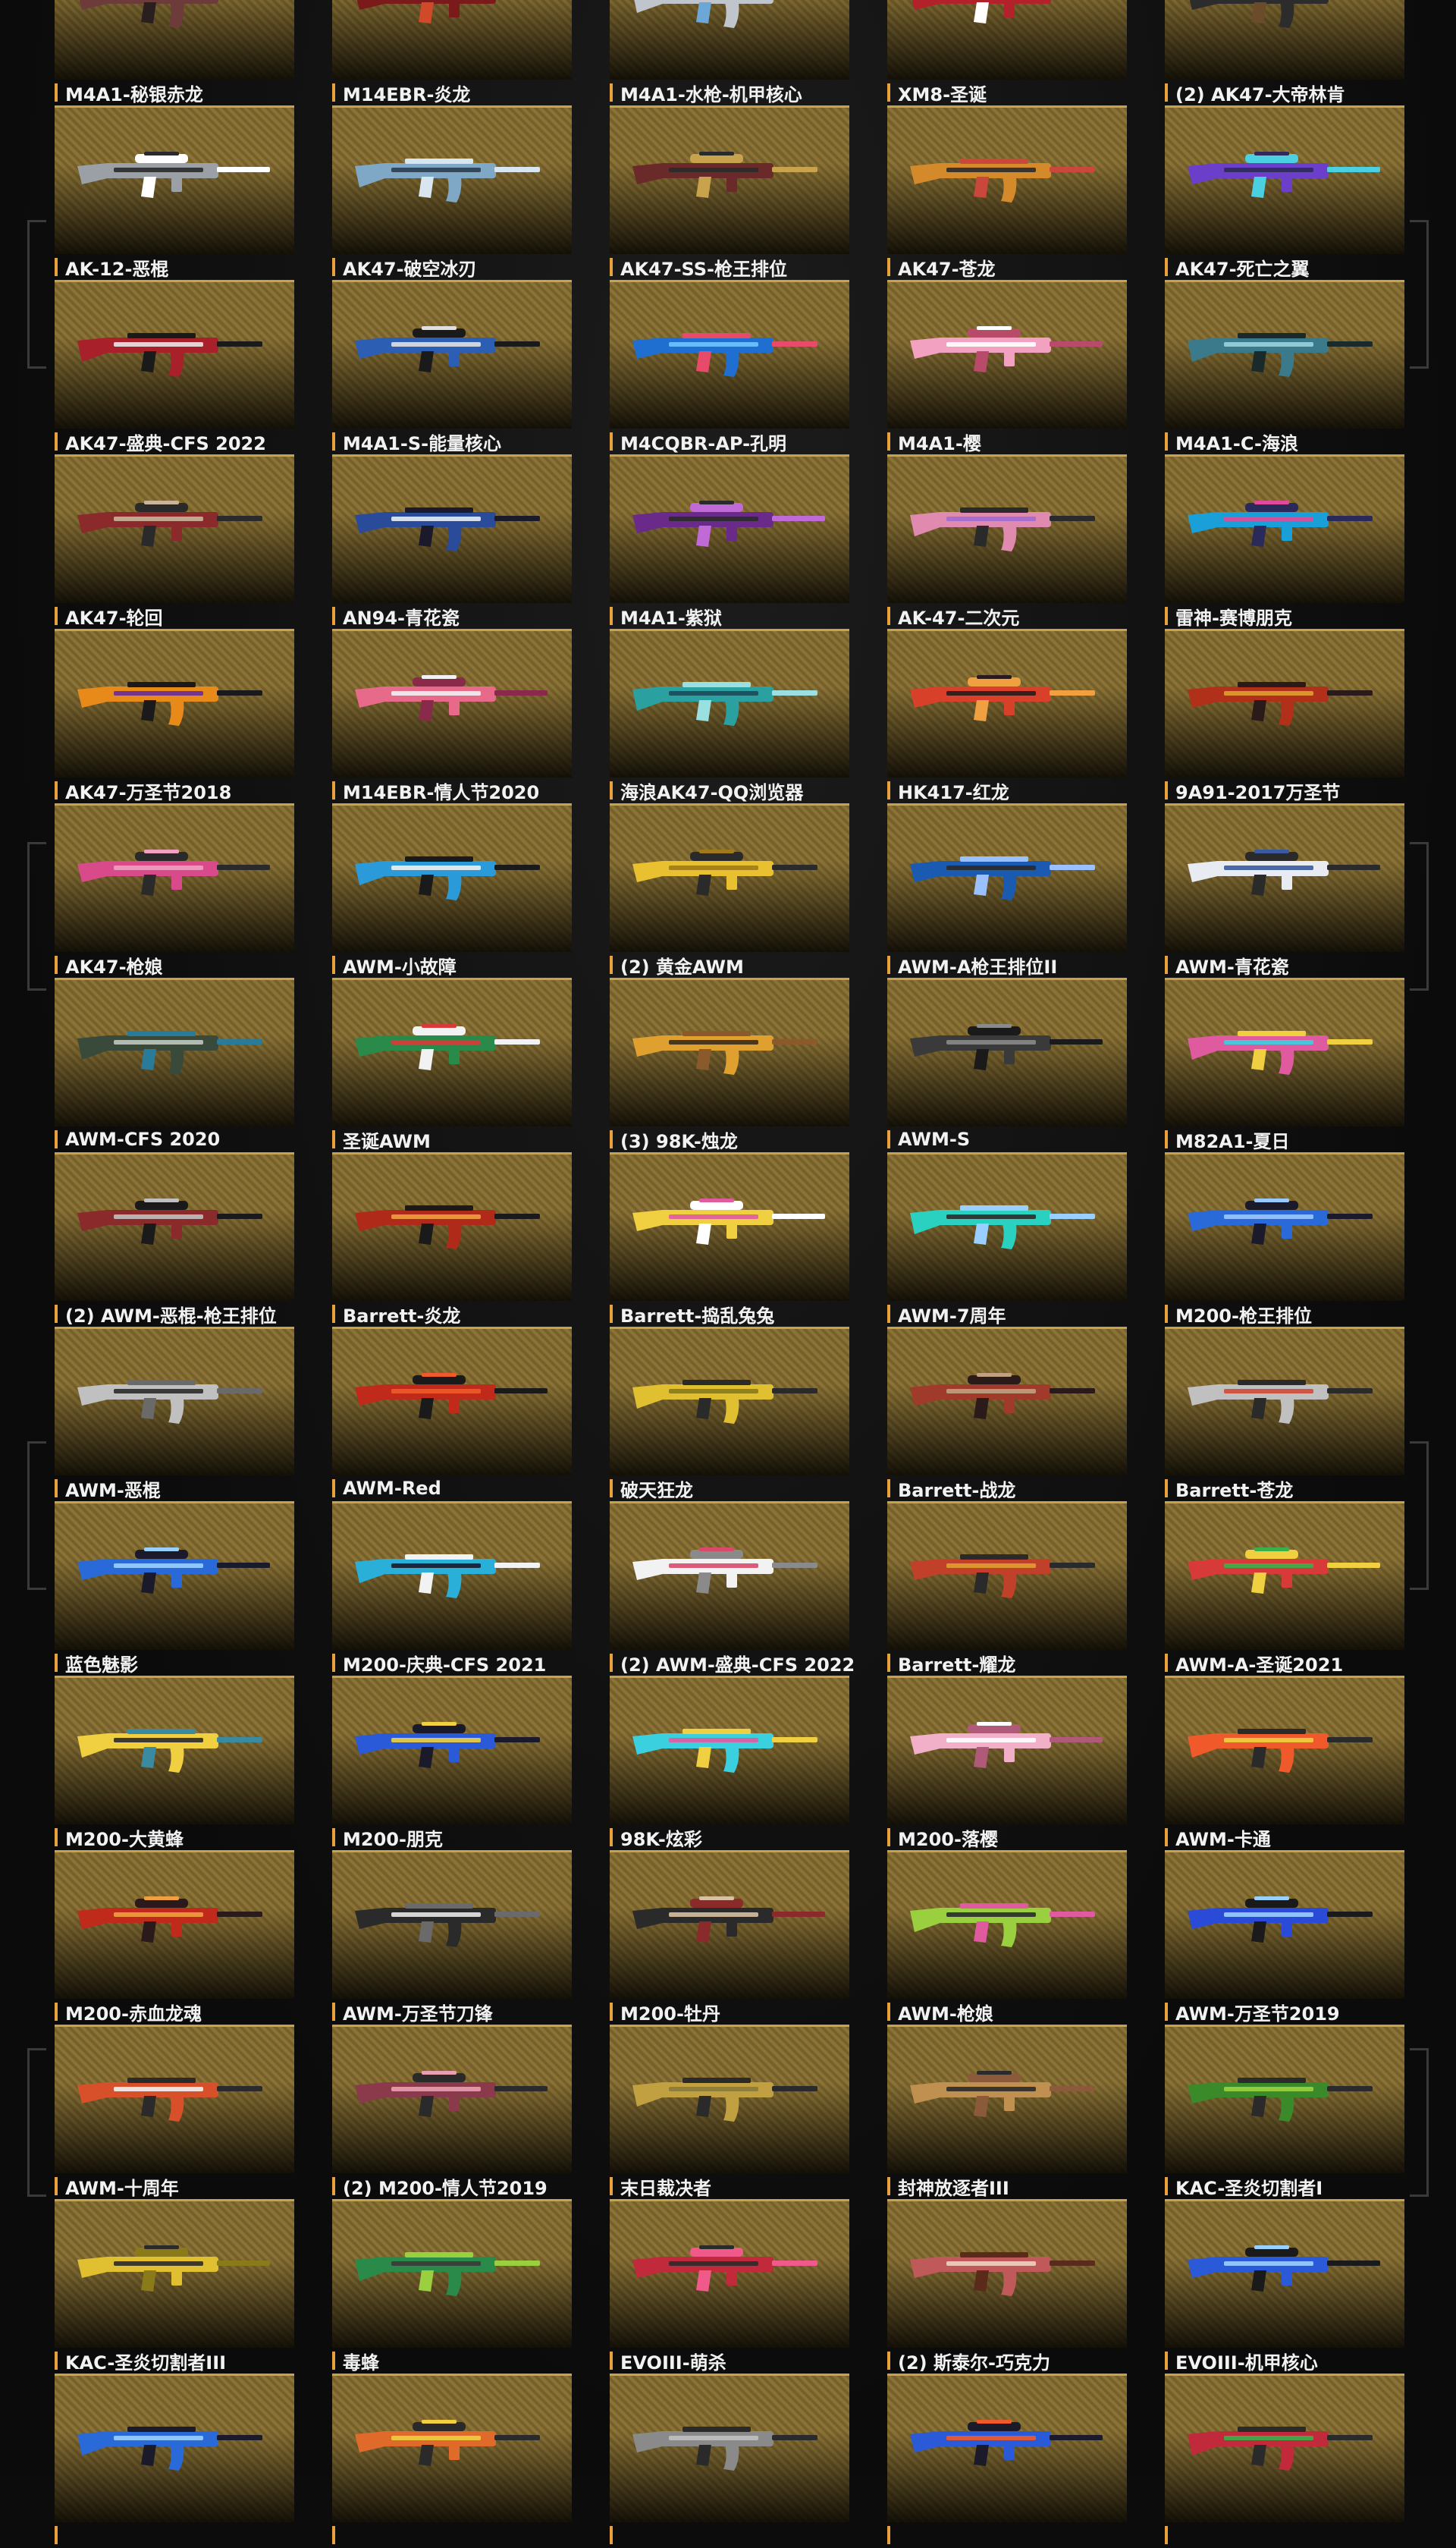 Image resolution: width=1456 pixels, height=2548 pixels. I want to click on weapon-card: 蓝色魅影, so click(174, 1588).